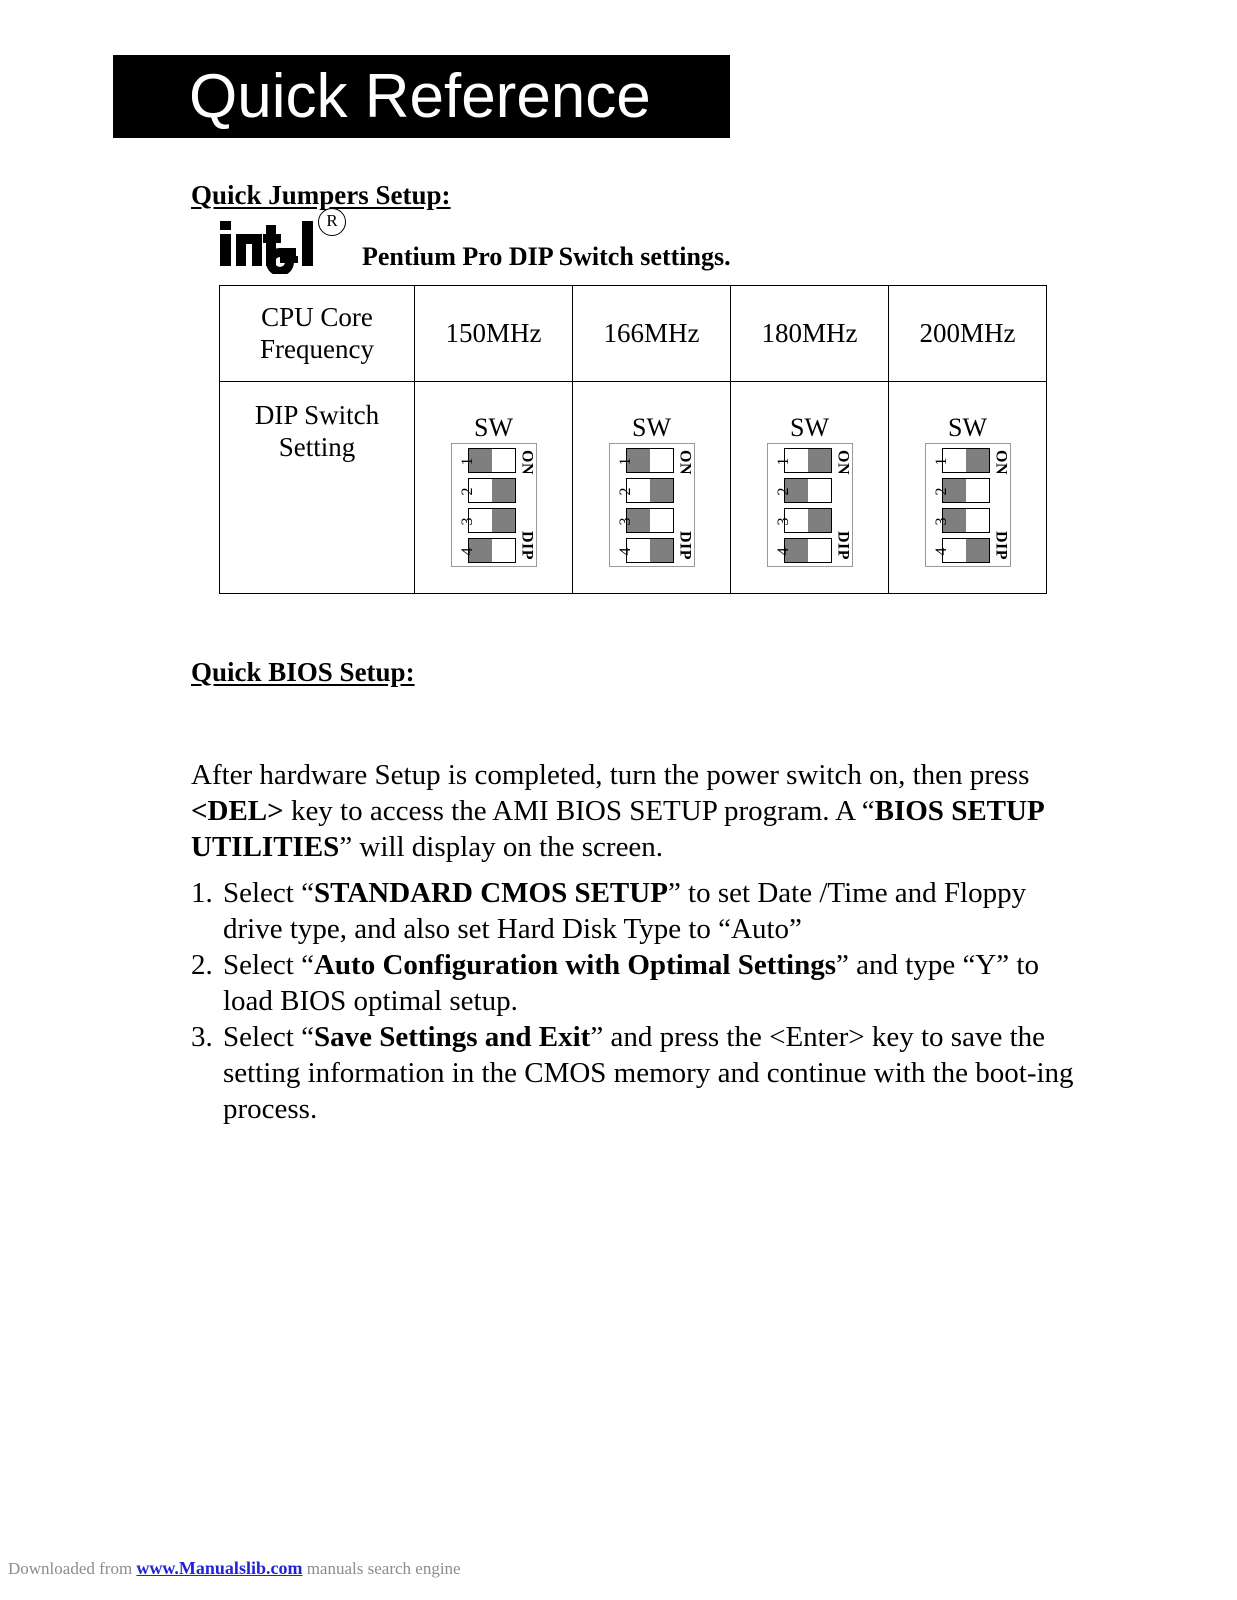 The height and width of the screenshot is (1600, 1237). What do you see at coordinates (421, 96) in the screenshot?
I see `title-banner: Quick Reference` at bounding box center [421, 96].